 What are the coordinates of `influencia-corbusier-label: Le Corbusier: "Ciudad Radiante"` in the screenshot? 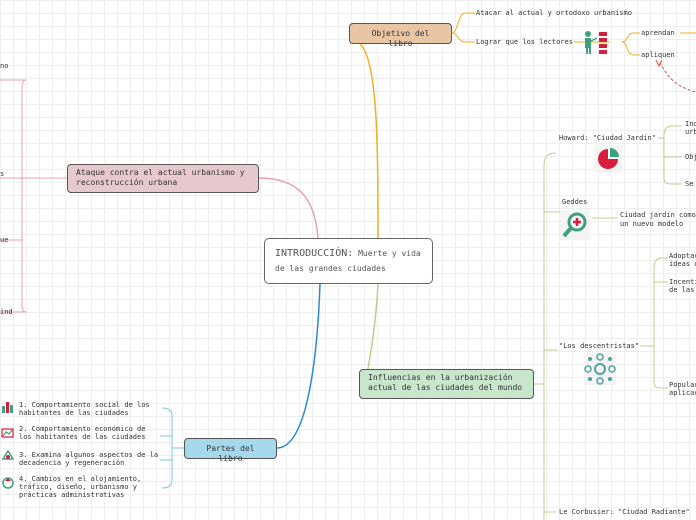 It's located at (624, 512).